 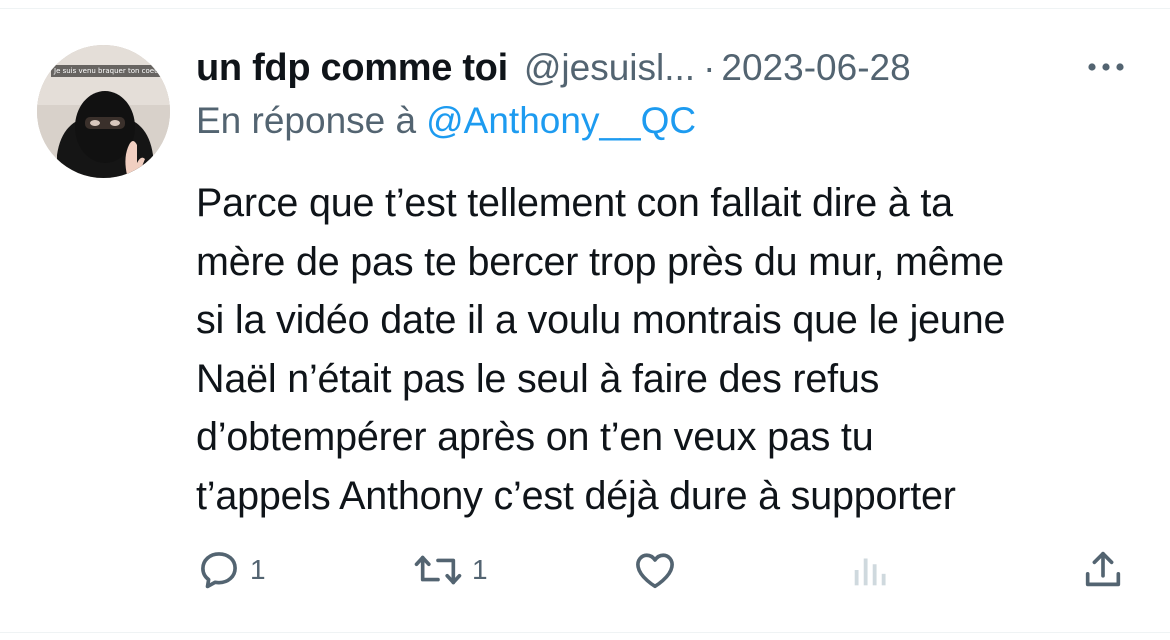 I want to click on like-button, so click(x=655, y=570).